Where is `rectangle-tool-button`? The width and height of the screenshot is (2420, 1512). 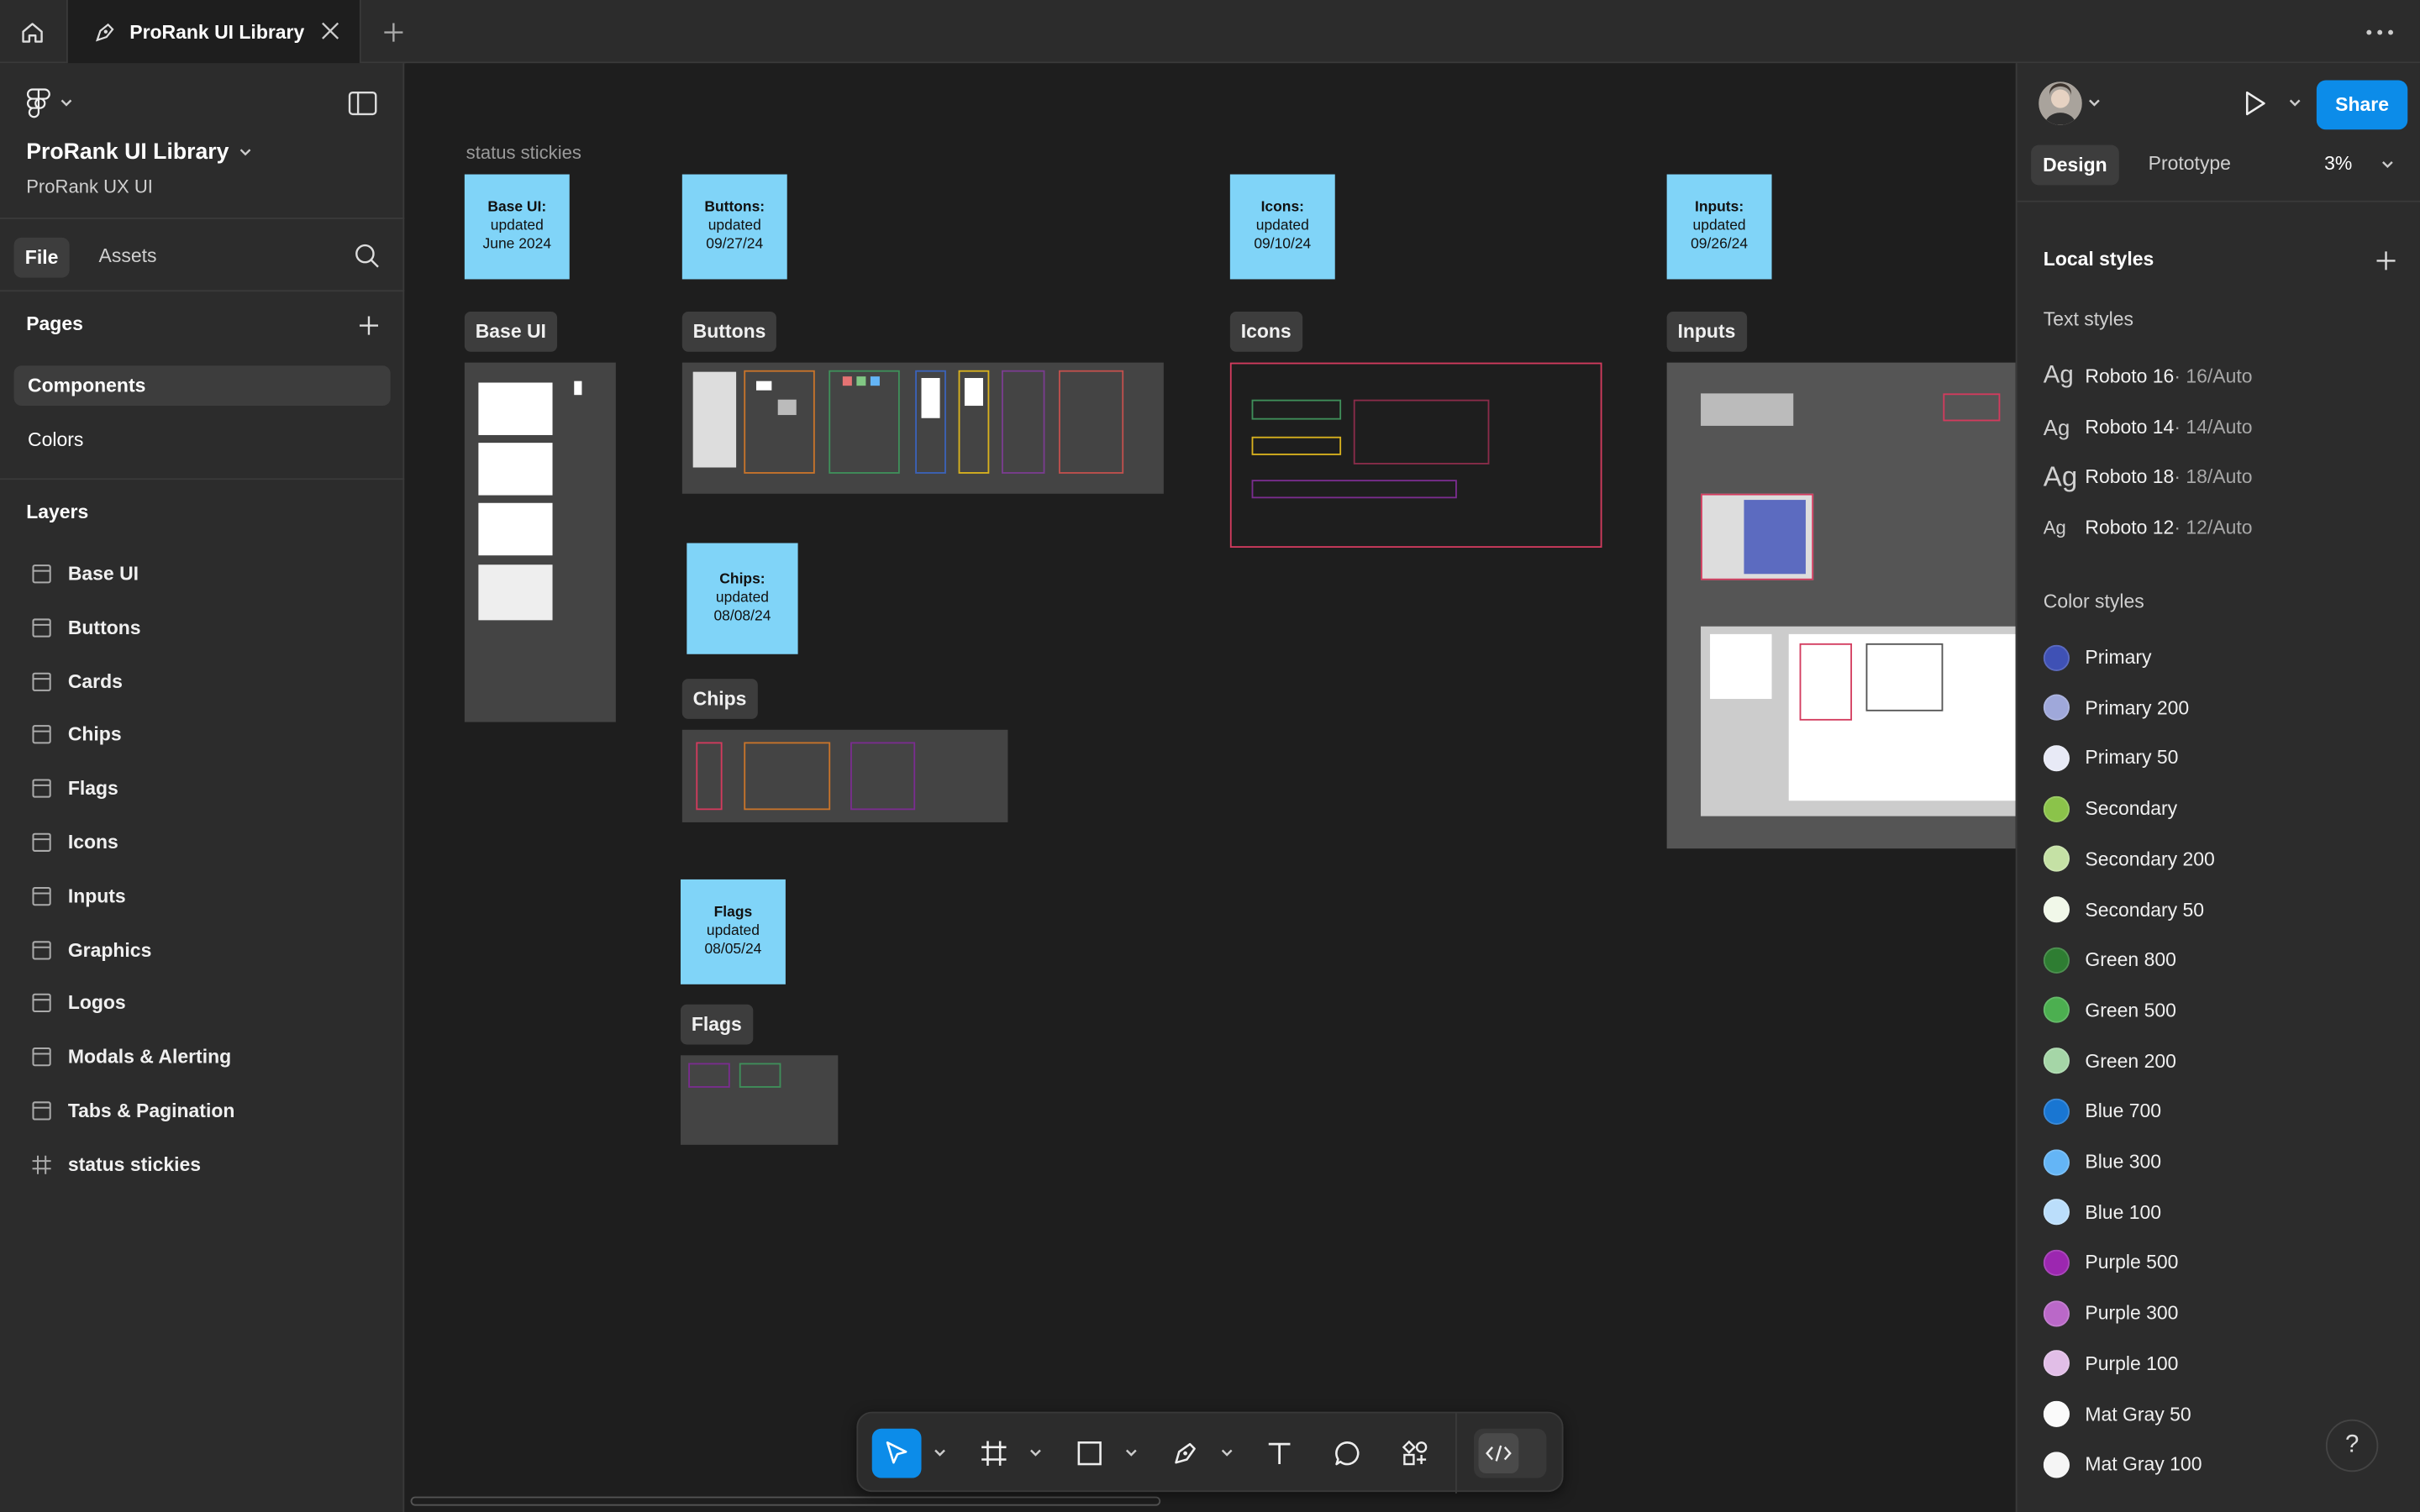
rectangle-tool-button is located at coordinates (1089, 1453).